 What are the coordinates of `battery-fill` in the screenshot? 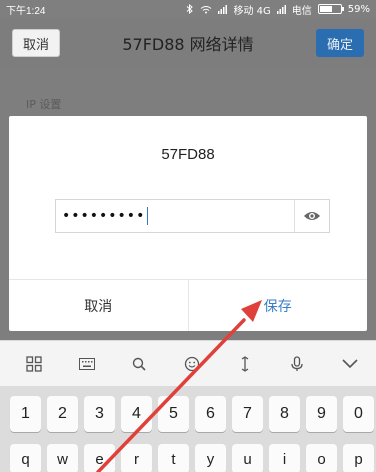 It's located at (325, 9).